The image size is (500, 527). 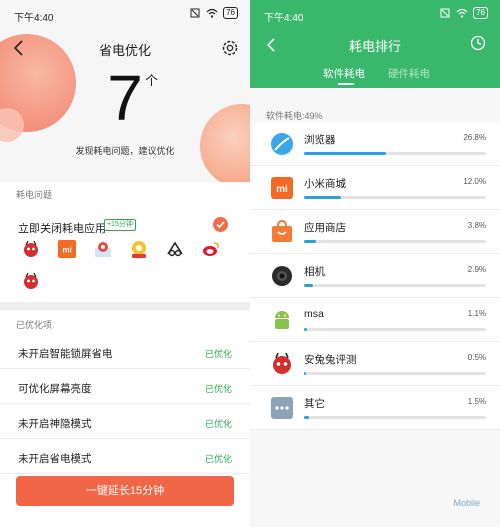 I want to click on mi-store-icon: mi, so click(x=282, y=188).